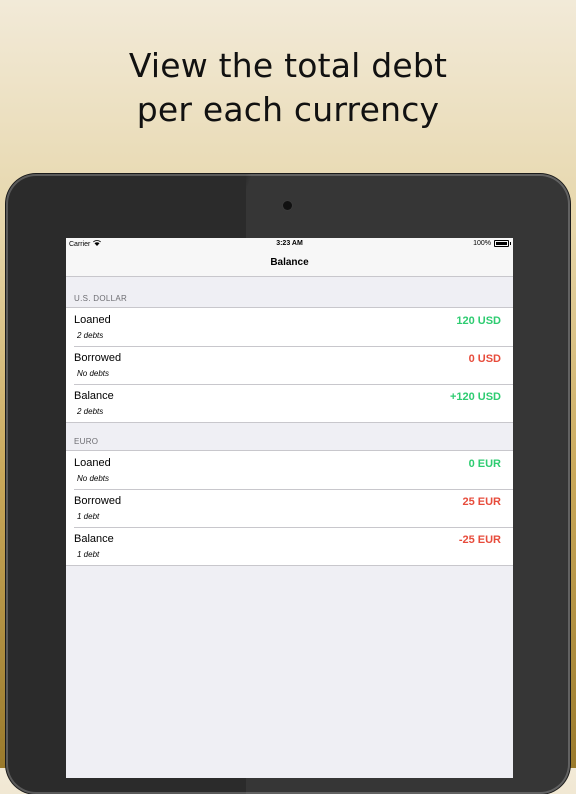 Image resolution: width=576 pixels, height=794 pixels. What do you see at coordinates (475, 397) in the screenshot?
I see `row-amount: +120 USD` at bounding box center [475, 397].